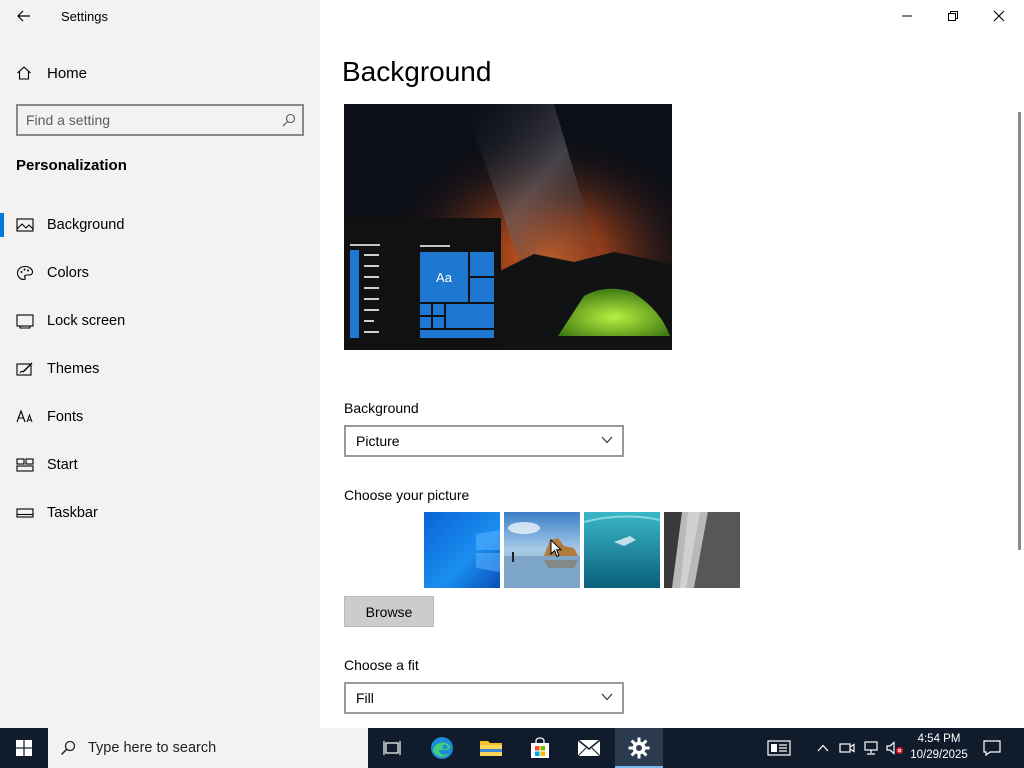 Image resolution: width=1024 pixels, height=768 pixels. I want to click on browse-button: Browse, so click(389, 611).